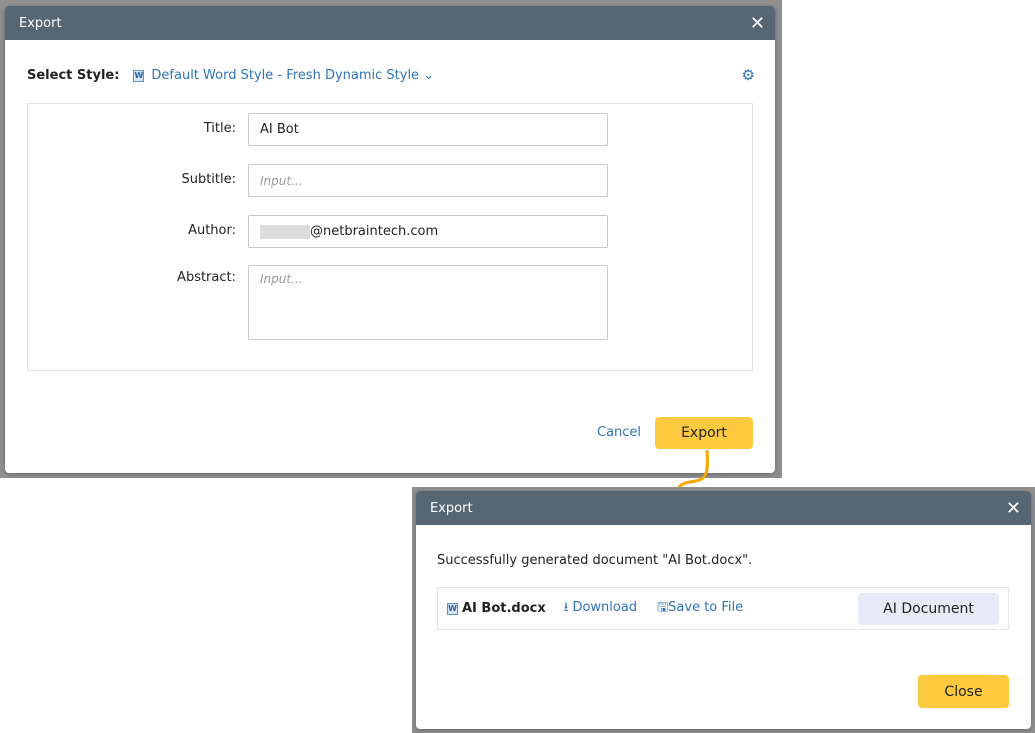  Describe the element at coordinates (928, 609) in the screenshot. I see `ai-document-button: AI Document` at that location.